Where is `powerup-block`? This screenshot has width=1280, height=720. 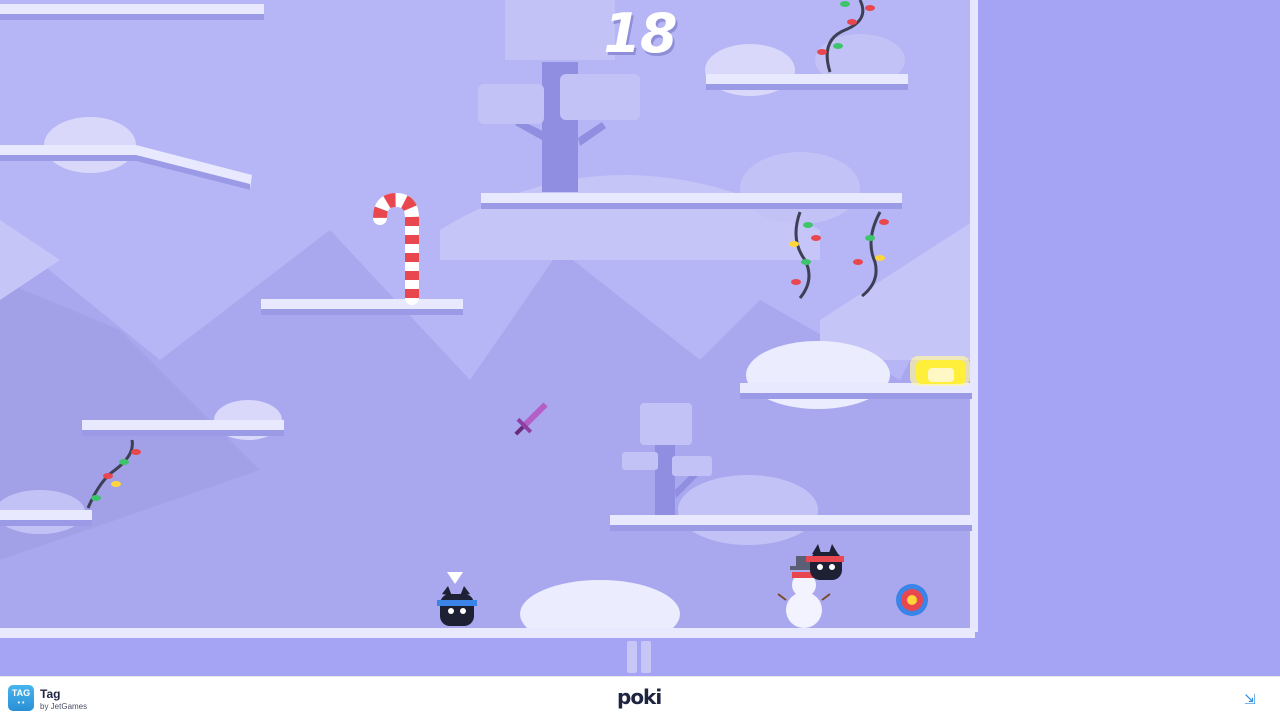
powerup-block is located at coordinates (940, 371).